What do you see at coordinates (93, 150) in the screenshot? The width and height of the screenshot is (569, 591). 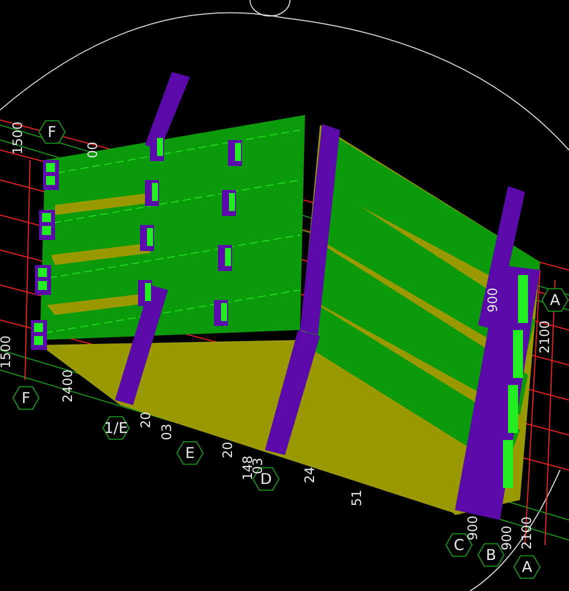 I see `dimension-label: 00` at bounding box center [93, 150].